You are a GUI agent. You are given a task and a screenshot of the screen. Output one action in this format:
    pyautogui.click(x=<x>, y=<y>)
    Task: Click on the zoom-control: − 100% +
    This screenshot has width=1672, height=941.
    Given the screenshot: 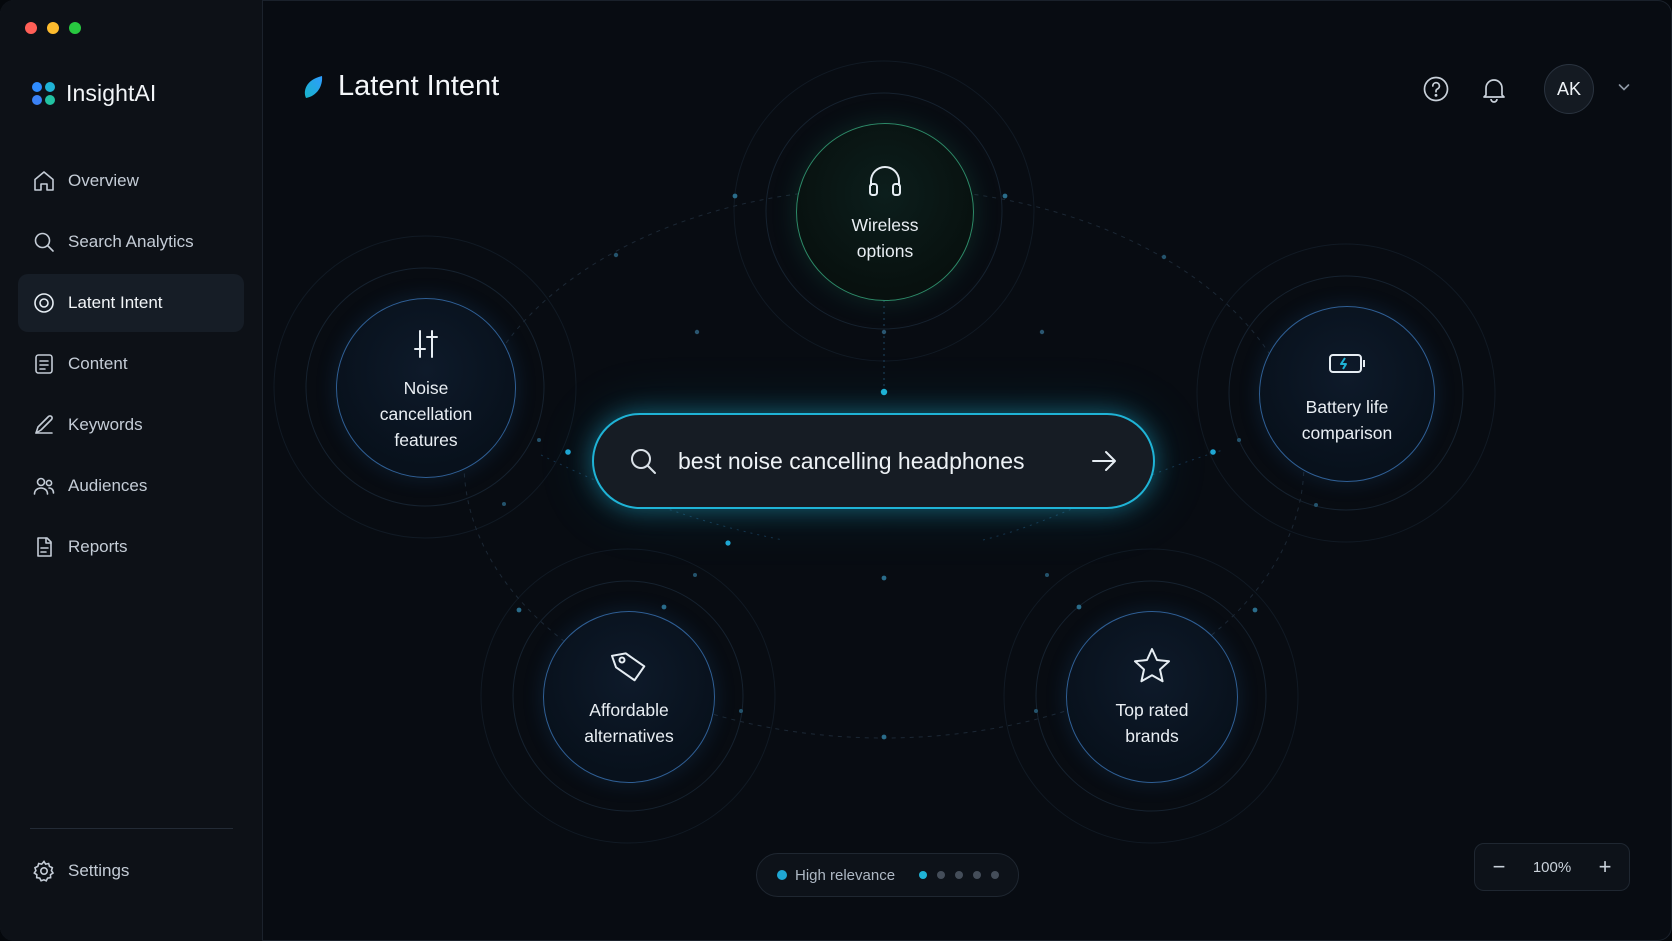 What is the action you would take?
    pyautogui.click(x=1552, y=867)
    